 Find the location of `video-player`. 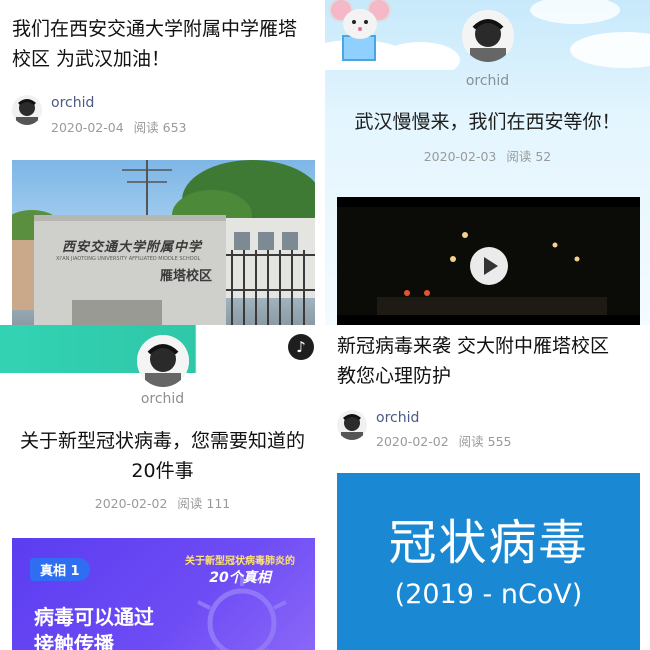

video-player is located at coordinates (488, 261).